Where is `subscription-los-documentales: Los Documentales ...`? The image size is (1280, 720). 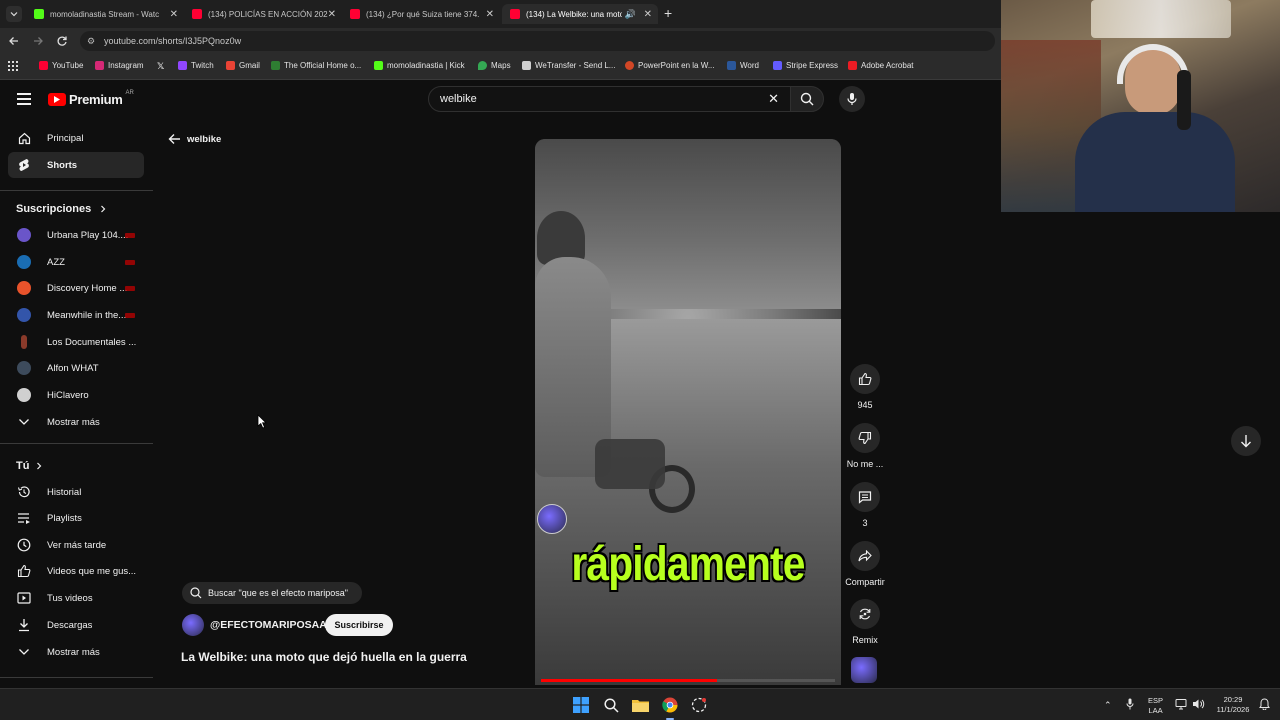 subscription-los-documentales: Los Documentales ... is located at coordinates (76, 342).